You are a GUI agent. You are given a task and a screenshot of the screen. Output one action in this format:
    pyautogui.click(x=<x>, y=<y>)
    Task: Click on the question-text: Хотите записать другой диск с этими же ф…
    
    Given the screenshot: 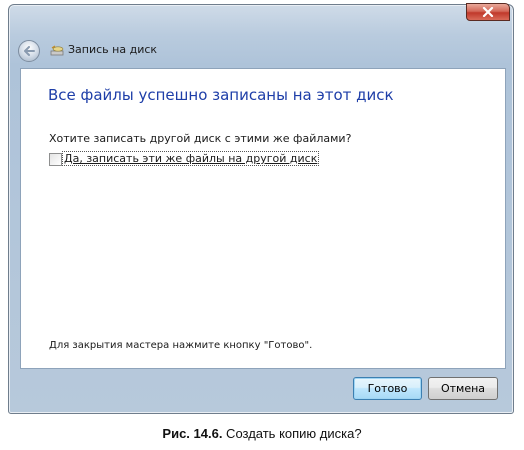 What is the action you would take?
    pyautogui.click(x=200, y=138)
    